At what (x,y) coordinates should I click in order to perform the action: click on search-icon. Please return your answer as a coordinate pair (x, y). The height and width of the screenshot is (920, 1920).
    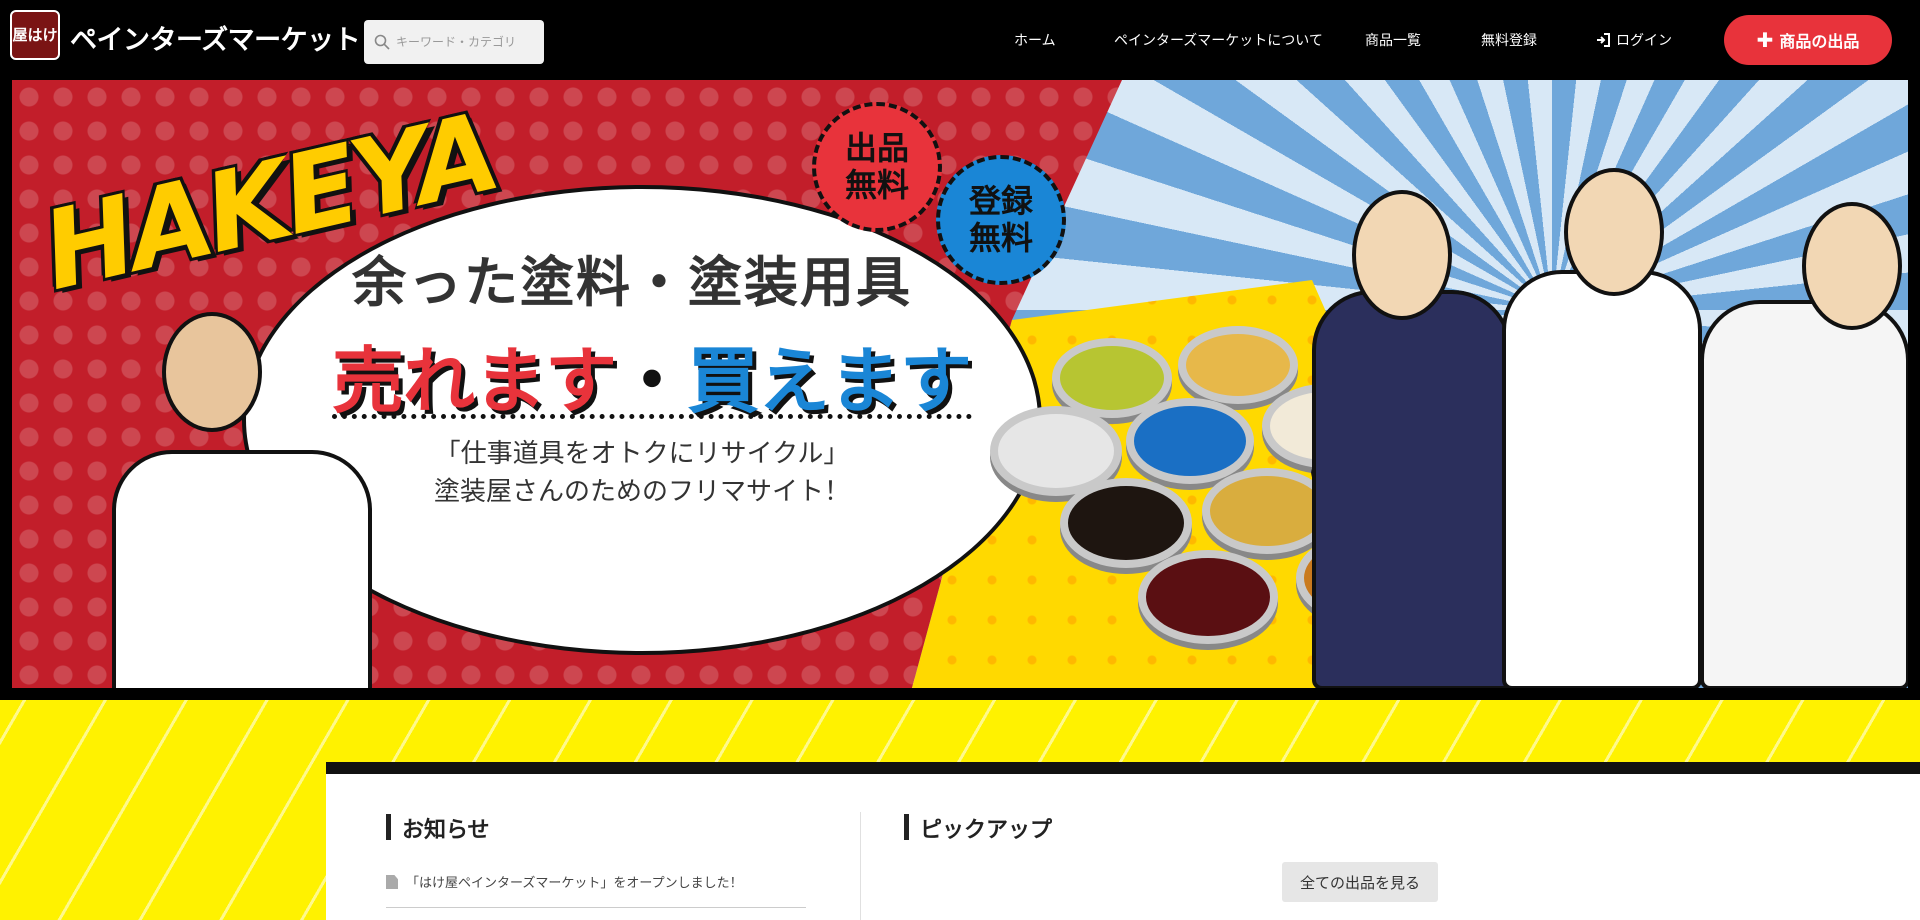
    Looking at the image, I should click on (382, 42).